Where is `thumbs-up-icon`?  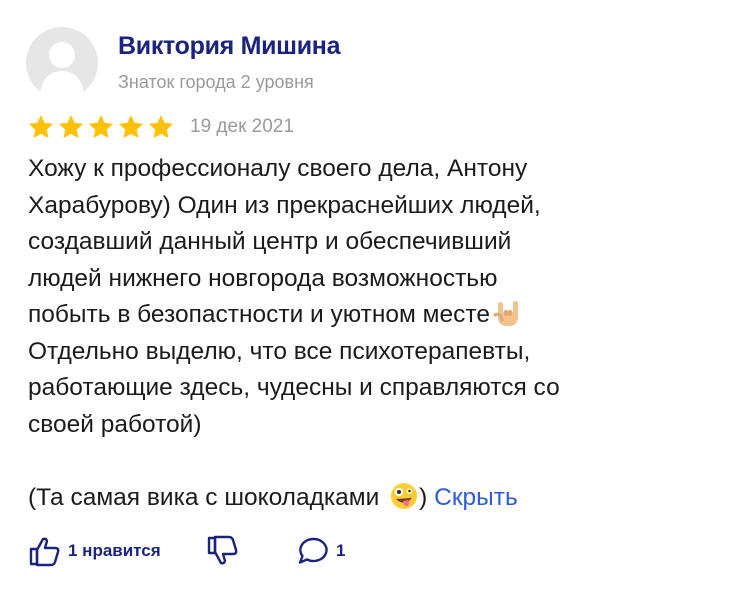 thumbs-up-icon is located at coordinates (44, 552).